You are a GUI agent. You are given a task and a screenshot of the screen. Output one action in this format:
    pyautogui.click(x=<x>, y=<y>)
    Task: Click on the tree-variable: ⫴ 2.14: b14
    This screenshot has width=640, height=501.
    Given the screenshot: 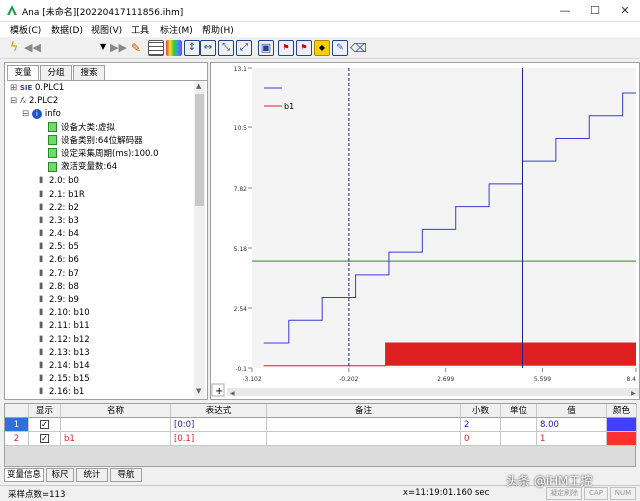 What is the action you would take?
    pyautogui.click(x=108, y=365)
    